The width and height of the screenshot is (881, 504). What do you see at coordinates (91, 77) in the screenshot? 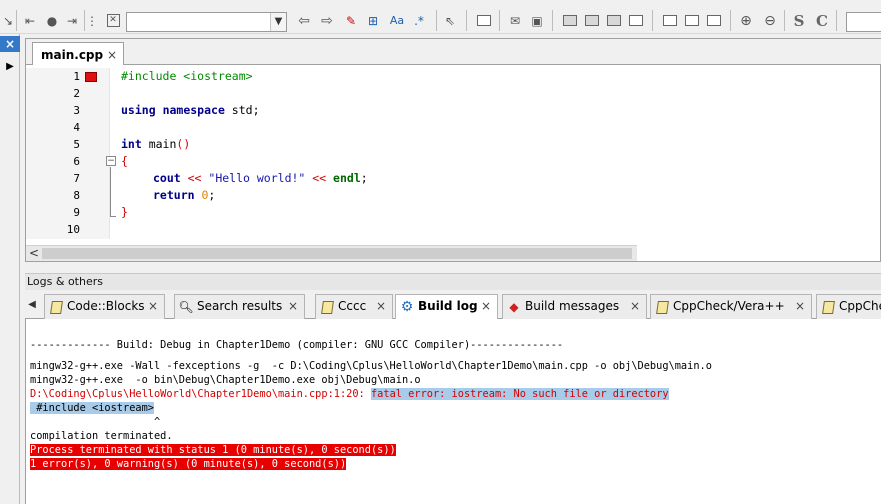
I see `error-marker-icon` at bounding box center [91, 77].